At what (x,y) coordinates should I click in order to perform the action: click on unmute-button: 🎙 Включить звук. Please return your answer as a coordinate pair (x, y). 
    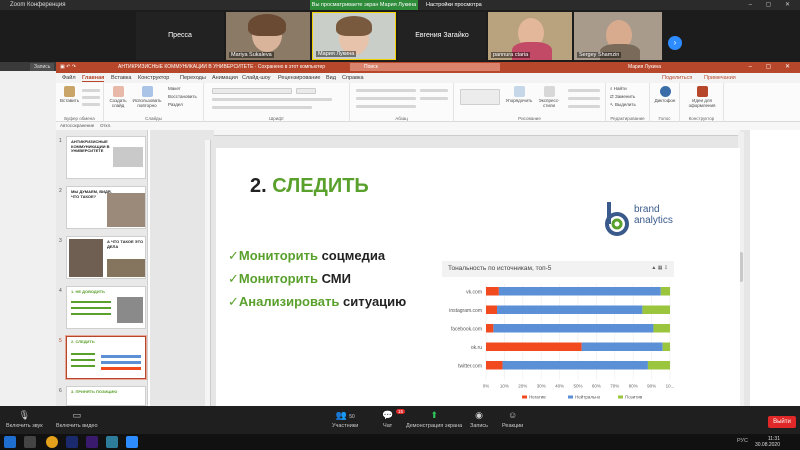
    Looking at the image, I should click on (24, 419).